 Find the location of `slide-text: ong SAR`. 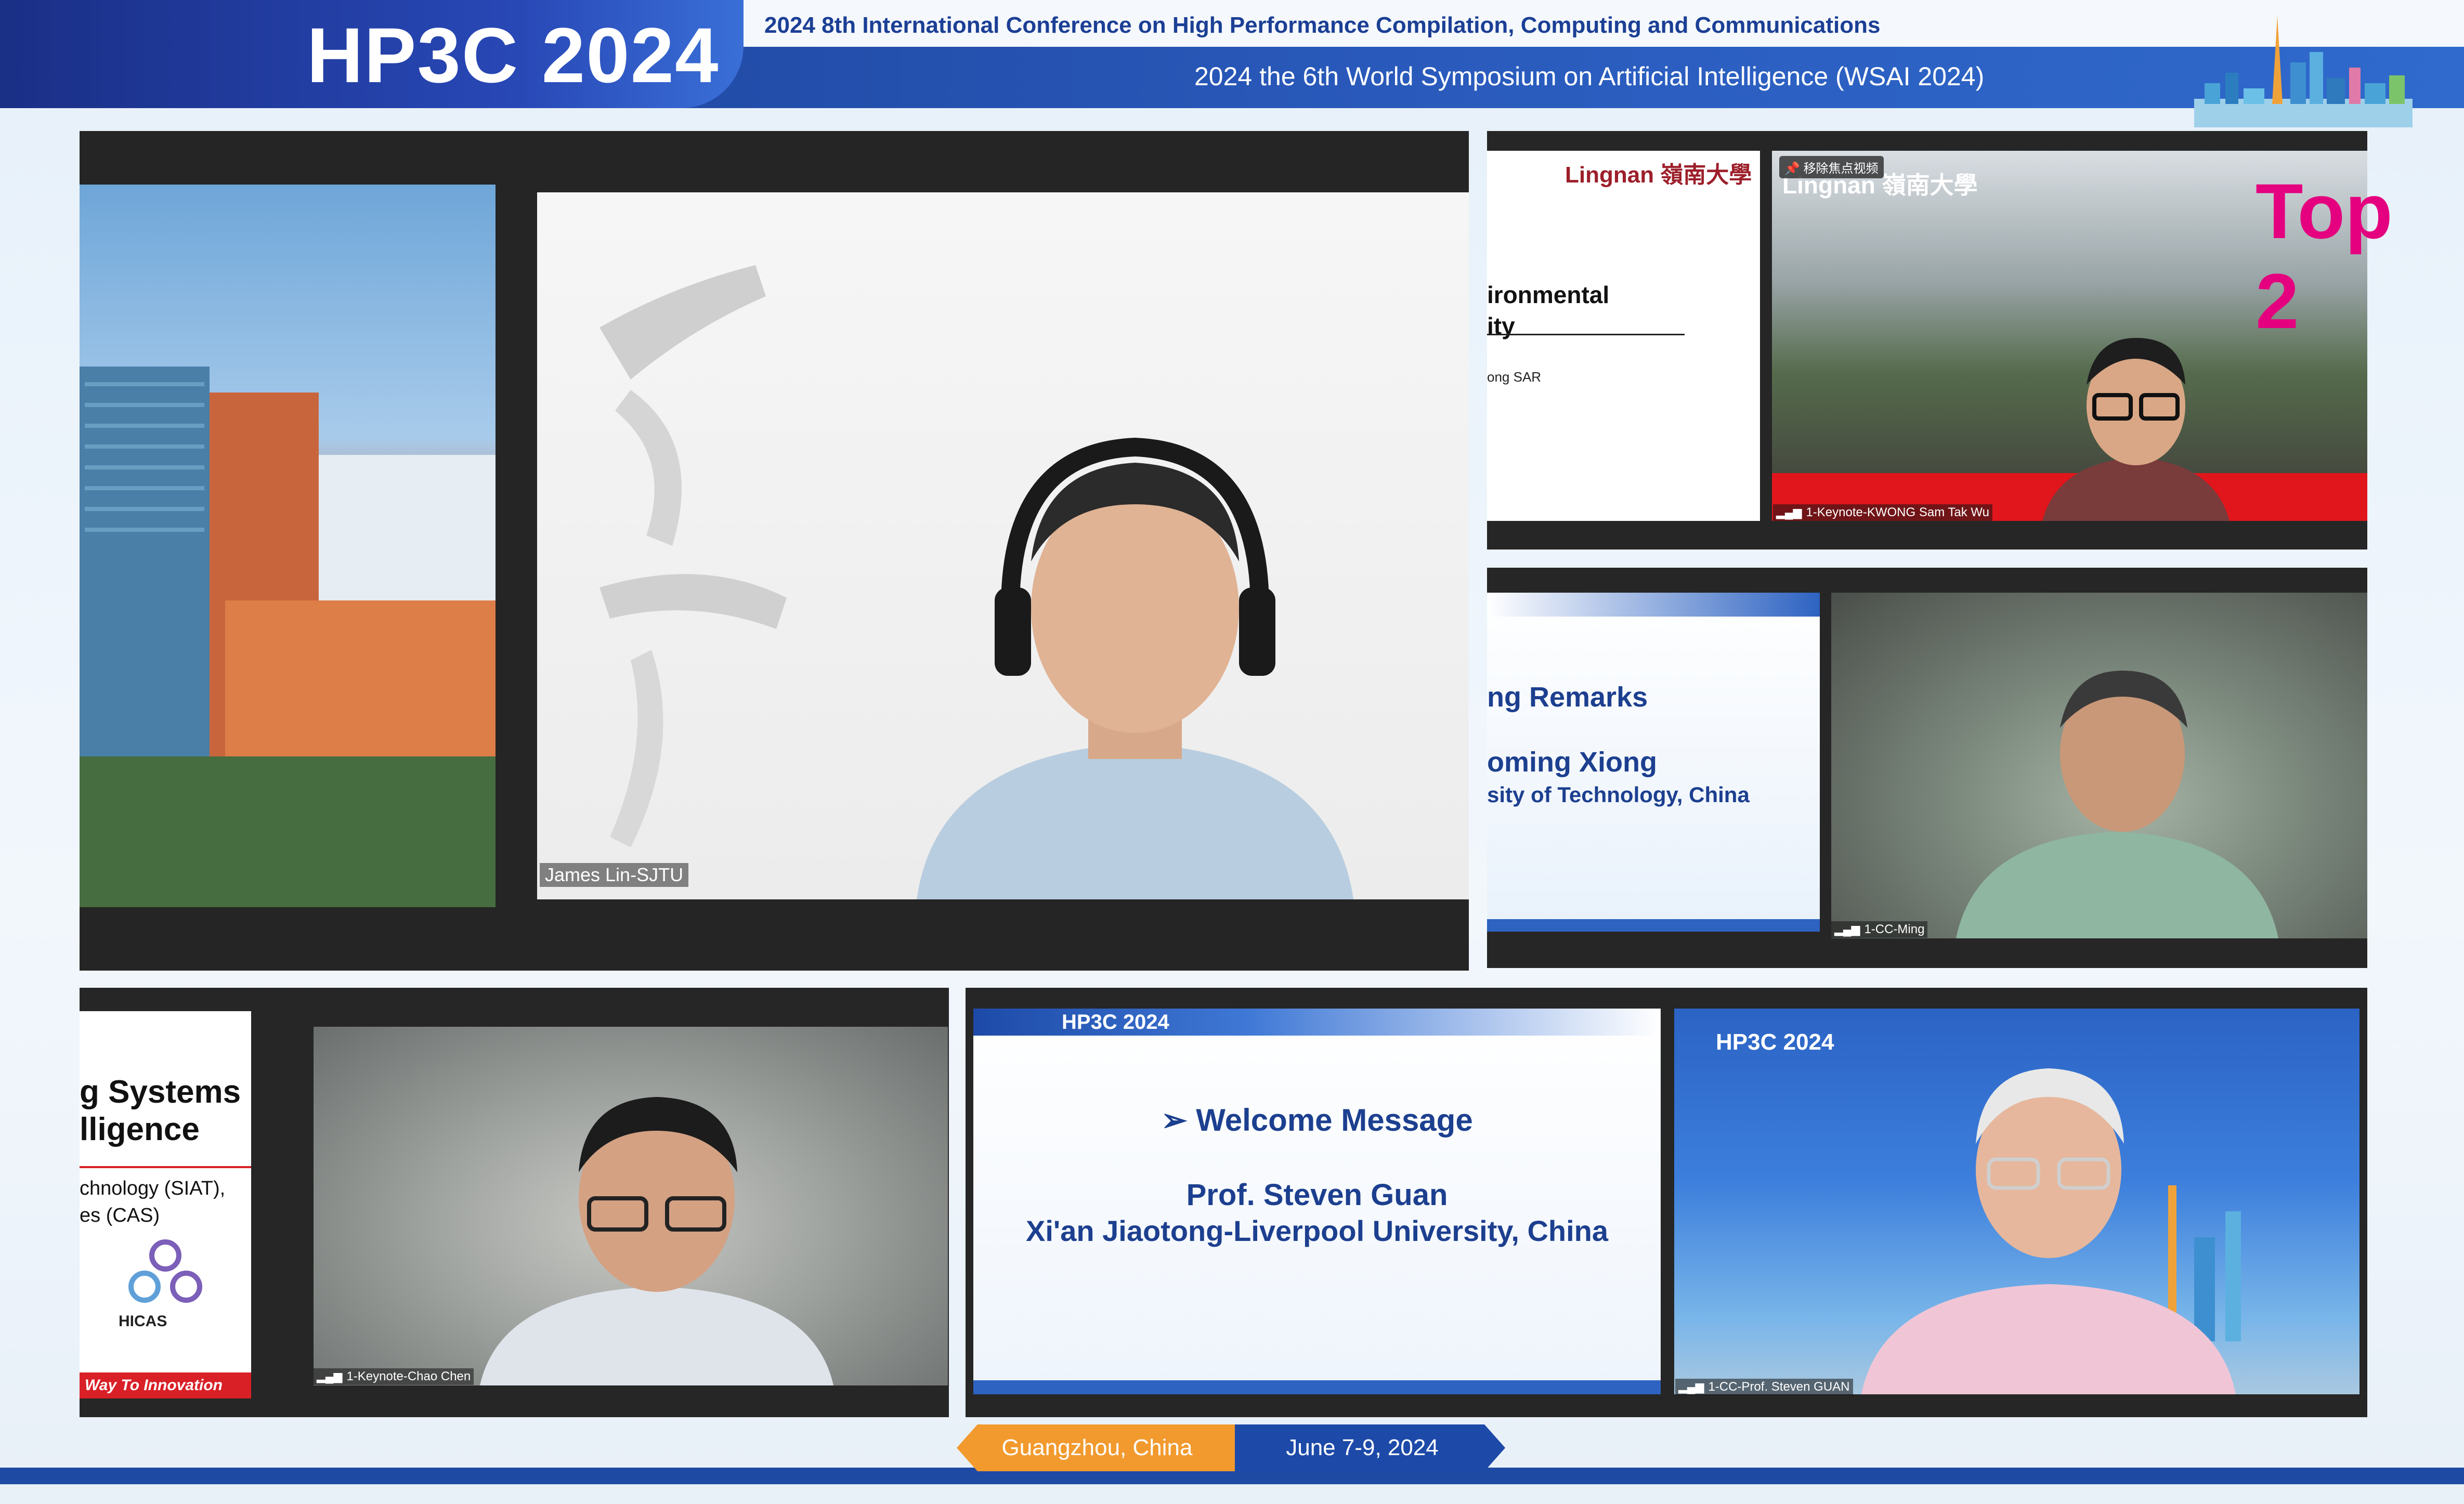

slide-text: ong SAR is located at coordinates (1514, 377).